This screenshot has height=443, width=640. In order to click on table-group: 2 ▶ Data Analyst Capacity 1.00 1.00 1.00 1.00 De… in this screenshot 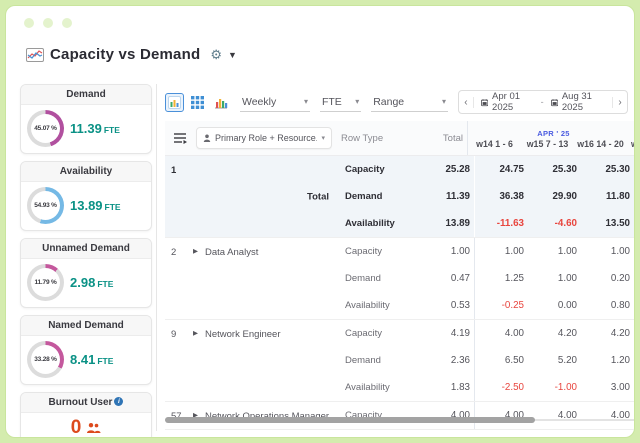, I will do `click(399, 279)`.